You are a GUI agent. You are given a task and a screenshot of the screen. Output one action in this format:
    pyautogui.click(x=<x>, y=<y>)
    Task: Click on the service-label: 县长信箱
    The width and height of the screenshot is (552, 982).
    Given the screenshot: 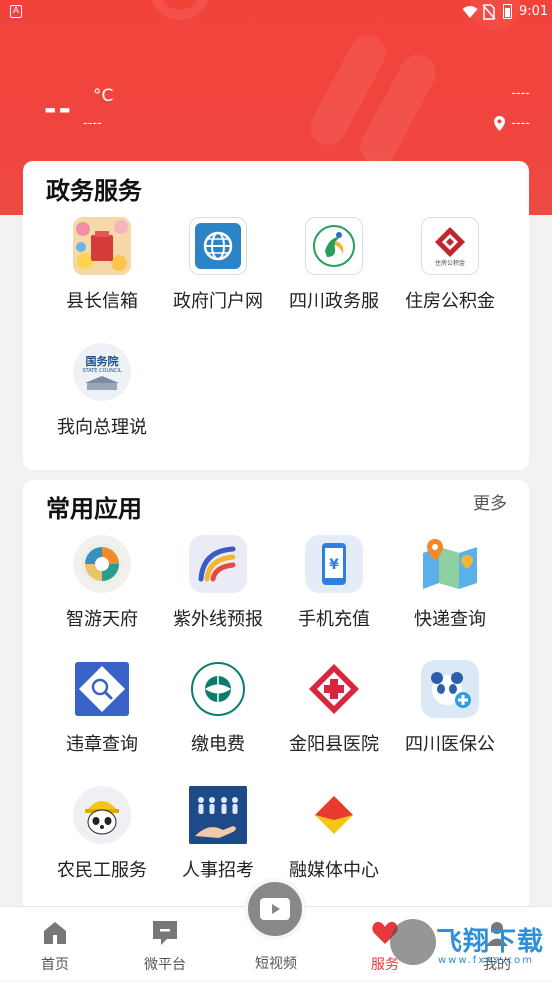 What is the action you would take?
    pyautogui.click(x=102, y=301)
    